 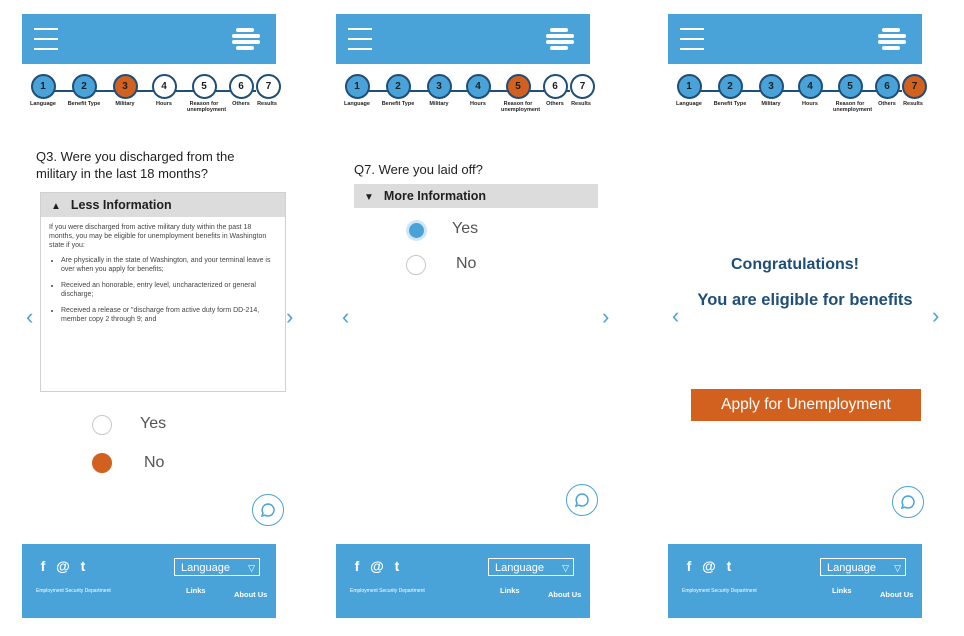 What do you see at coordinates (102, 425) in the screenshot?
I see `radio-yes` at bounding box center [102, 425].